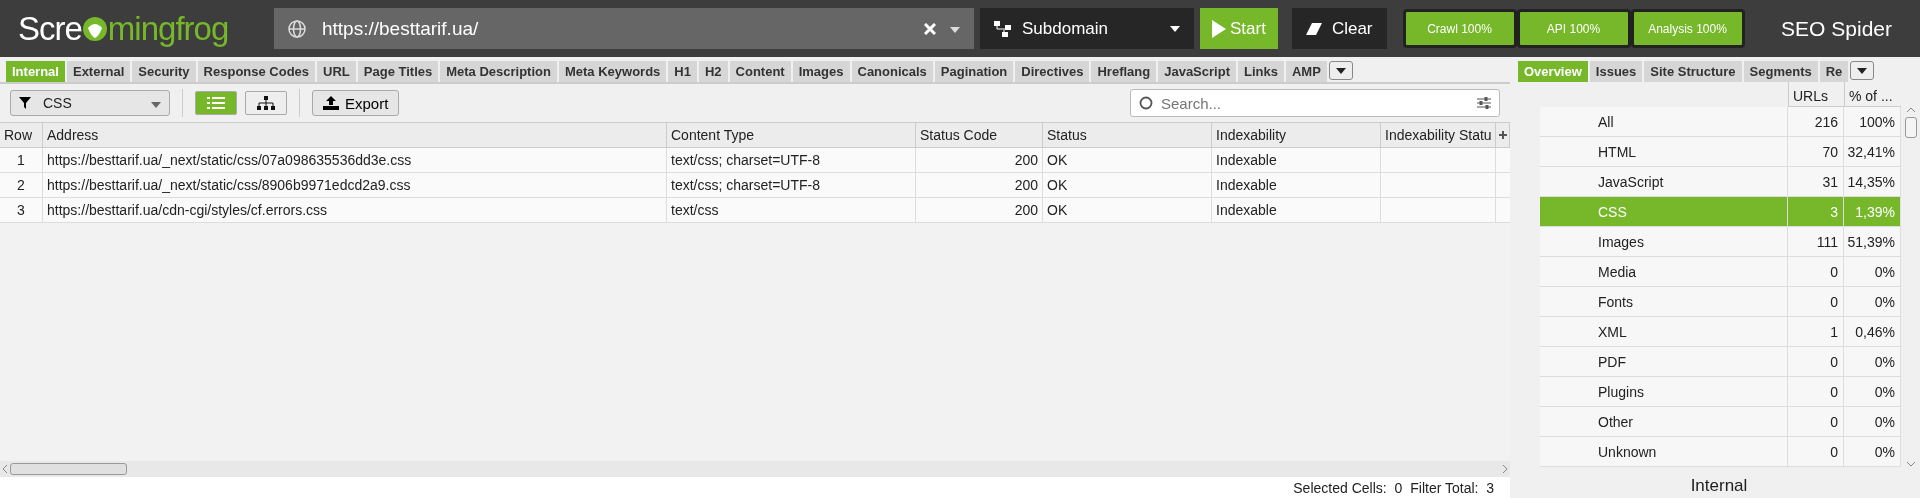 Image resolution: width=1920 pixels, height=498 pixels. Describe the element at coordinates (1872, 182) in the screenshot. I see `table-cell: 14,35%` at that location.